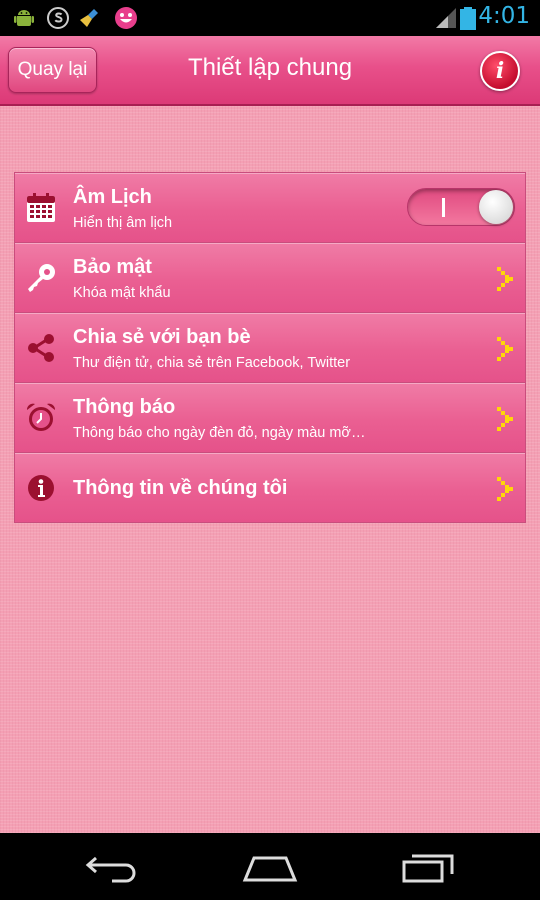 Image resolution: width=540 pixels, height=900 pixels. What do you see at coordinates (41, 348) in the screenshot?
I see `share-icon` at bounding box center [41, 348].